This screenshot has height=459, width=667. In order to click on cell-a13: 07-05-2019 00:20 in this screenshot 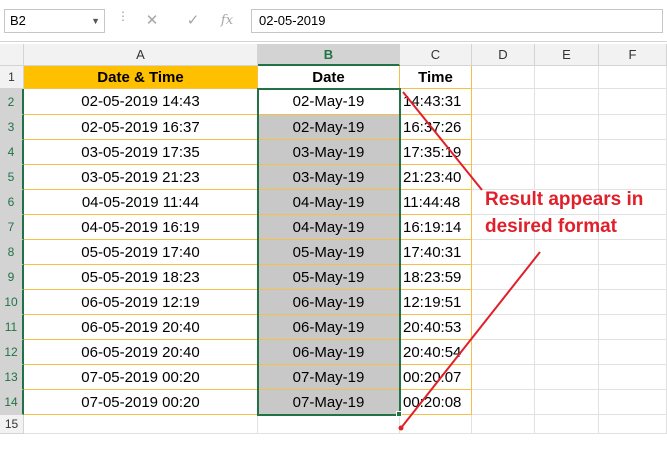, I will do `click(141, 377)`.